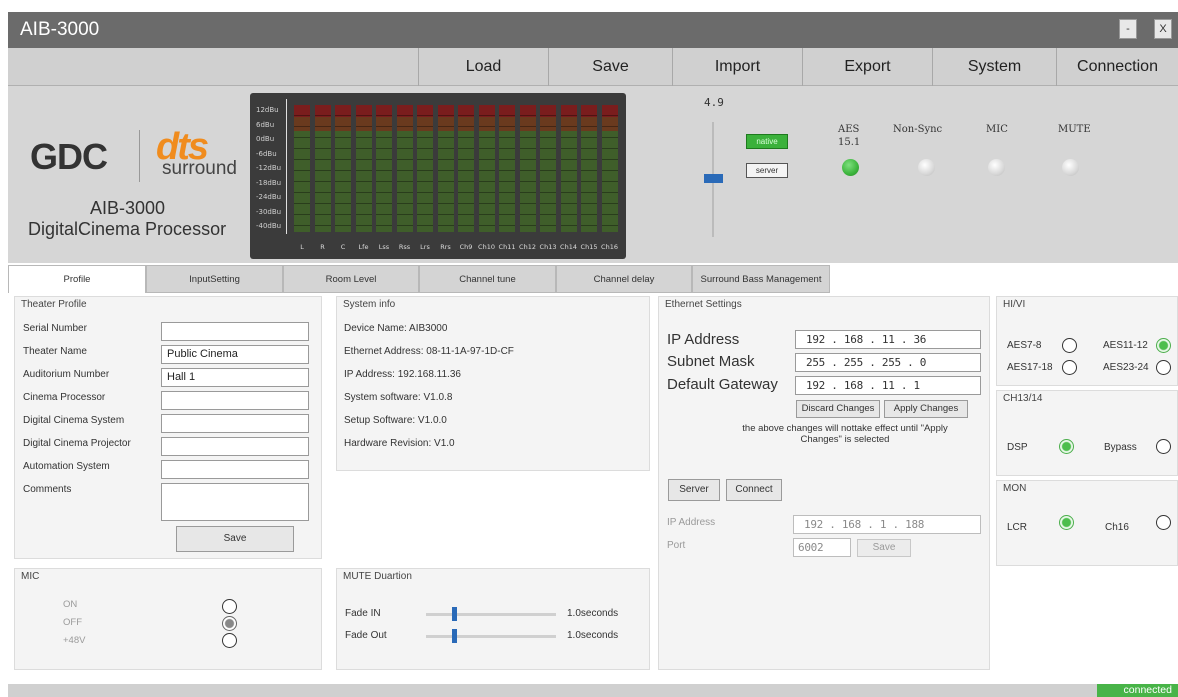 The image size is (1178, 697). I want to click on menu-system: System, so click(994, 67).